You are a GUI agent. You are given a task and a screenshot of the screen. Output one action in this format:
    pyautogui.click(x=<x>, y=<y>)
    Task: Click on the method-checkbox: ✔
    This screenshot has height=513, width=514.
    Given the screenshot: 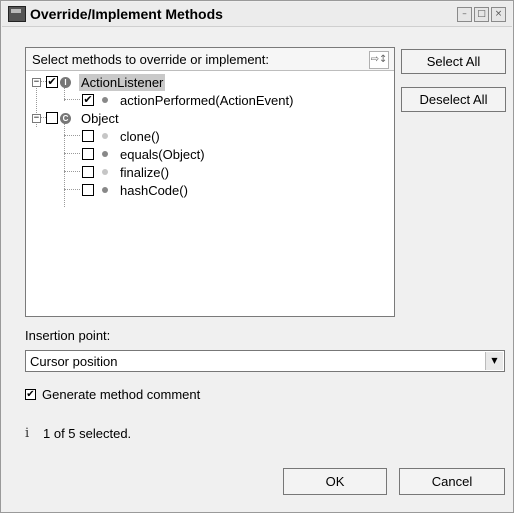 What is the action you would take?
    pyautogui.click(x=88, y=100)
    